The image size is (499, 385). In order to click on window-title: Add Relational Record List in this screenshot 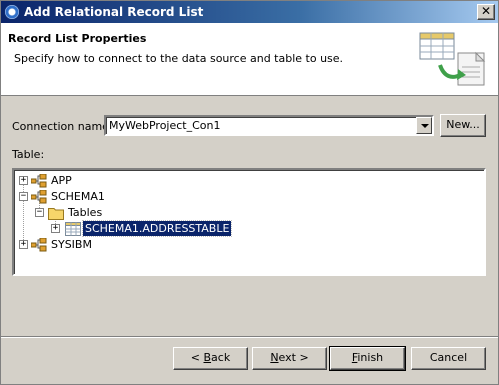, I will do `click(114, 12)`.